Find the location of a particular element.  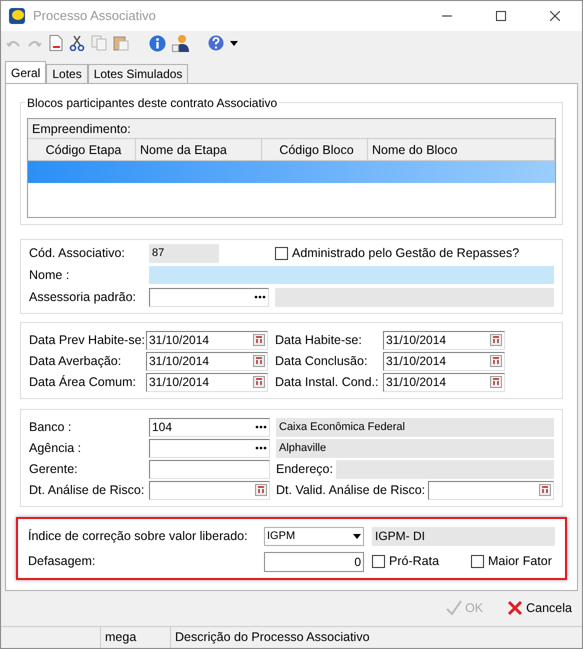

new-document-icon is located at coordinates (56, 43).